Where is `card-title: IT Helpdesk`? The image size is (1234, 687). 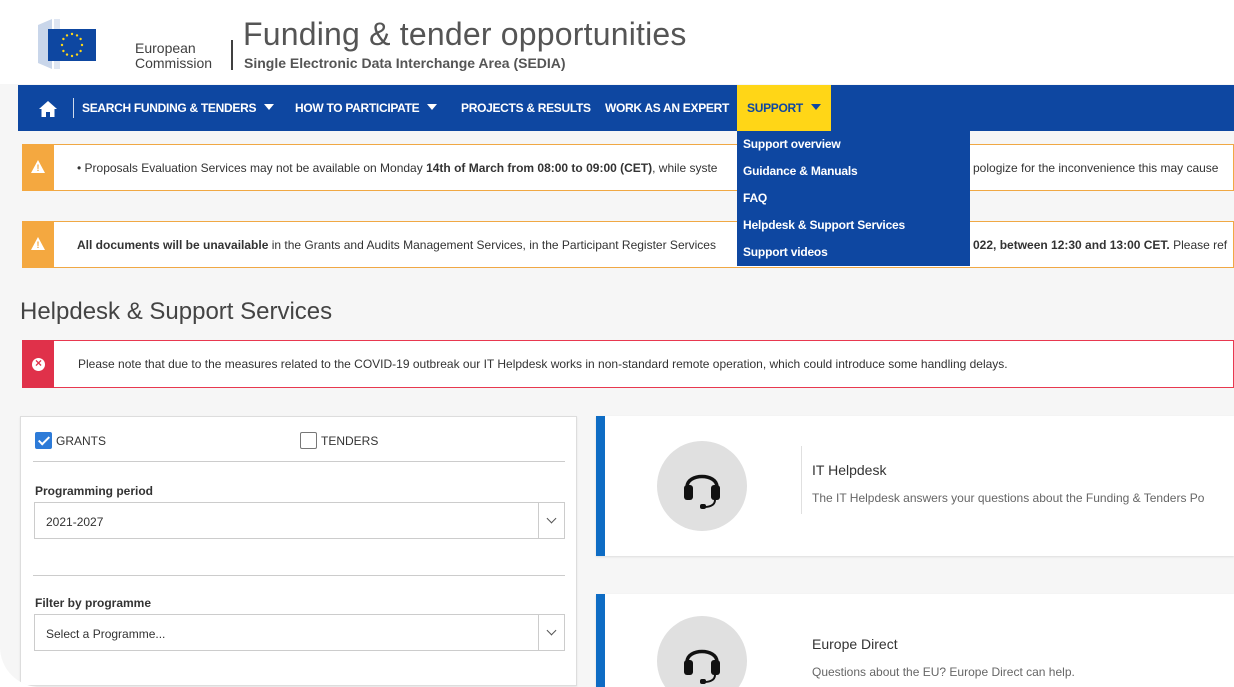
card-title: IT Helpdesk is located at coordinates (849, 470).